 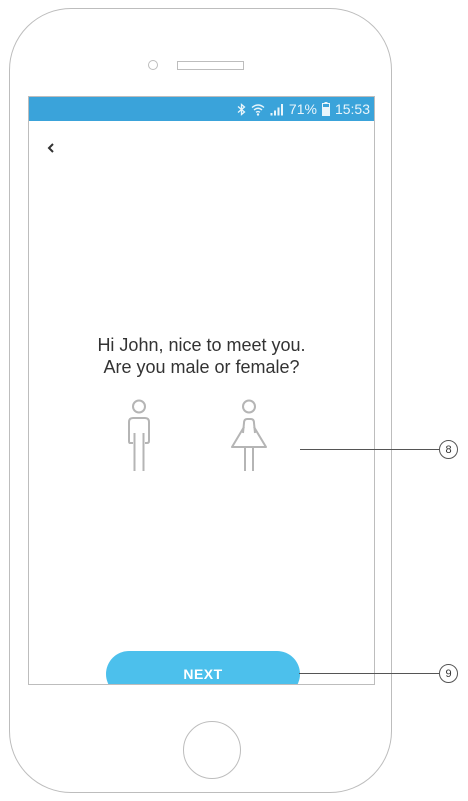 What do you see at coordinates (241, 109) in the screenshot?
I see `bluetooth-icon` at bounding box center [241, 109].